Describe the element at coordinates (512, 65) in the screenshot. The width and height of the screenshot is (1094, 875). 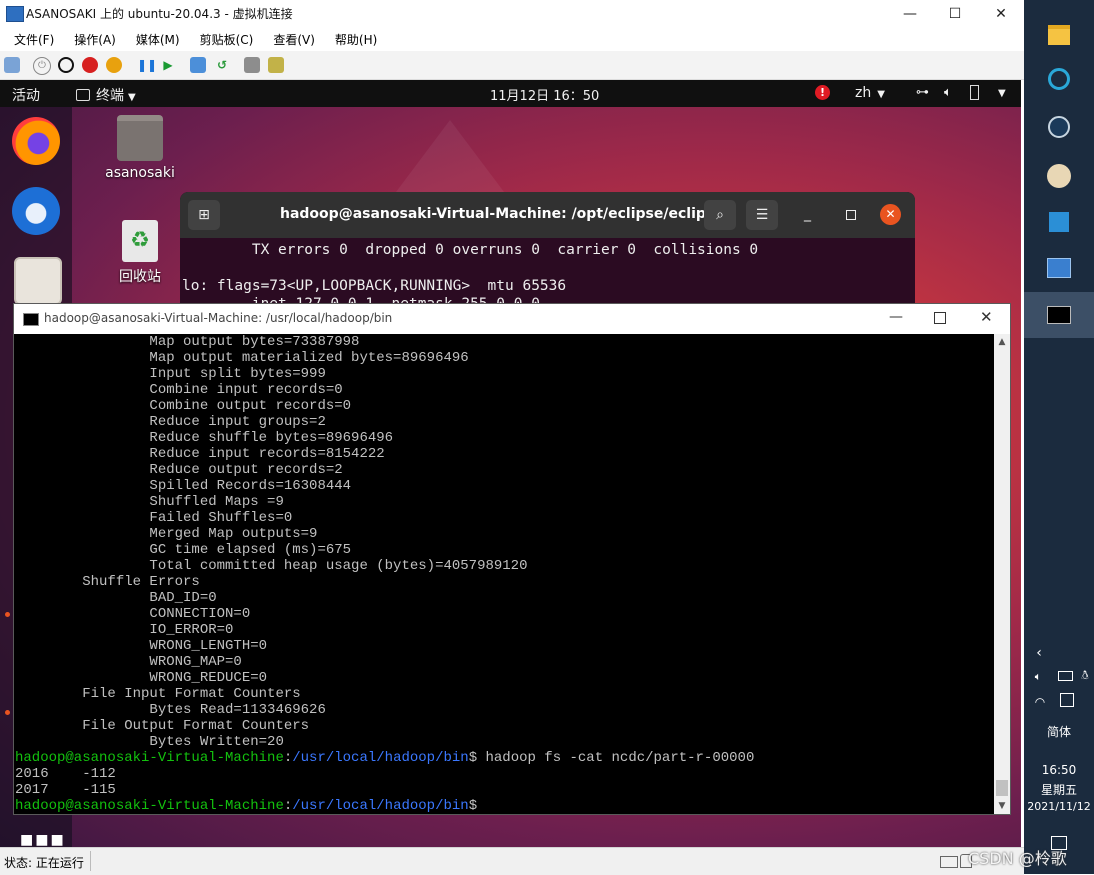
I see `vm-toolbar: ⏻ ❚❚ ▶ ↺` at that location.